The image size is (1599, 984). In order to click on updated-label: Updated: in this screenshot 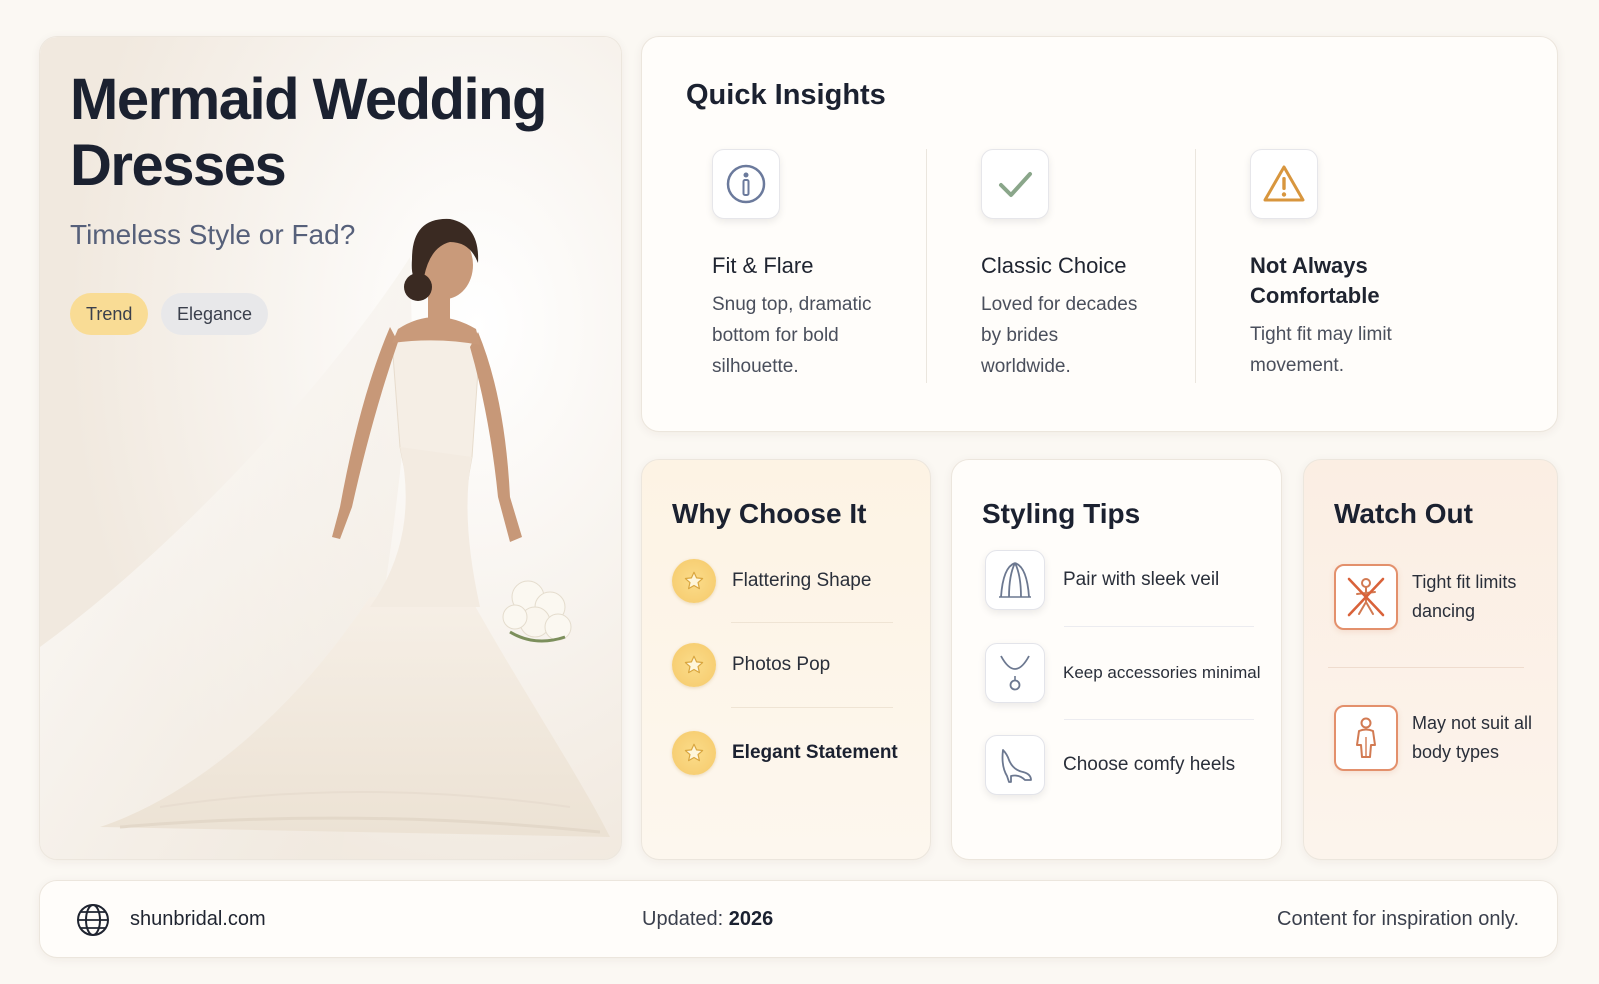, I will do `click(683, 919)`.